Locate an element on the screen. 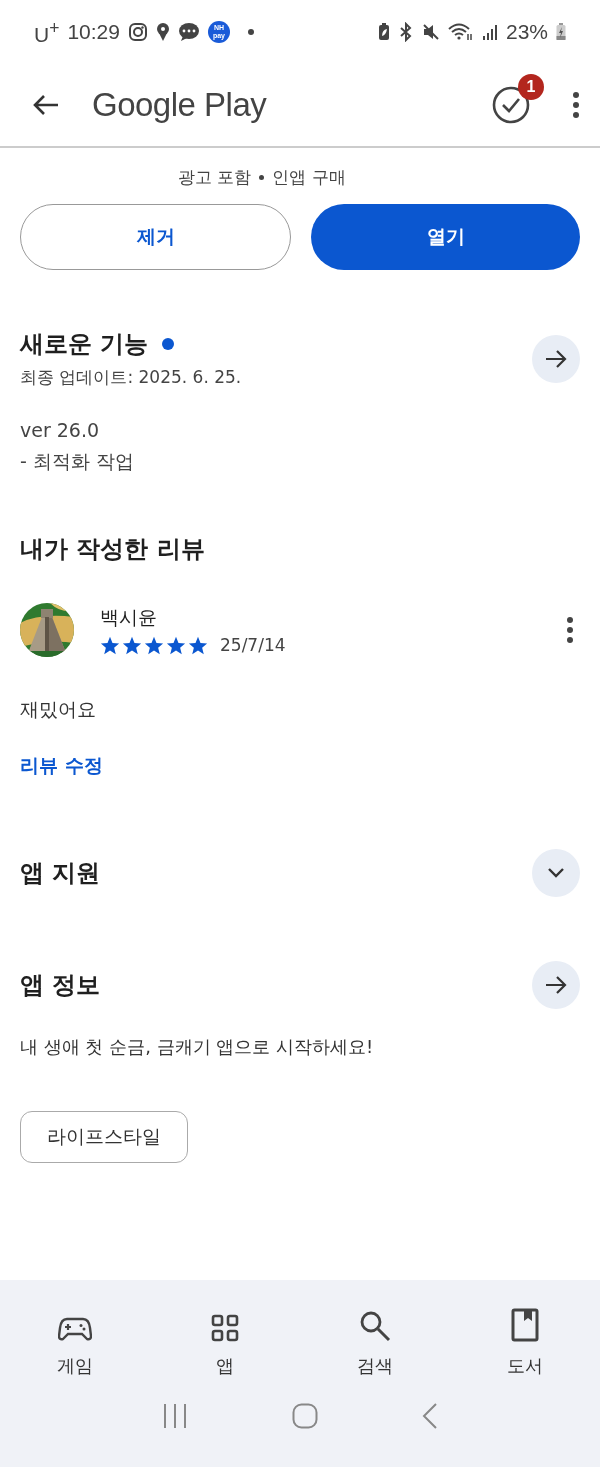  app-description: 내 생애 첫 순금, 금캐기 앱으로 시작하세요! is located at coordinates (197, 1047).